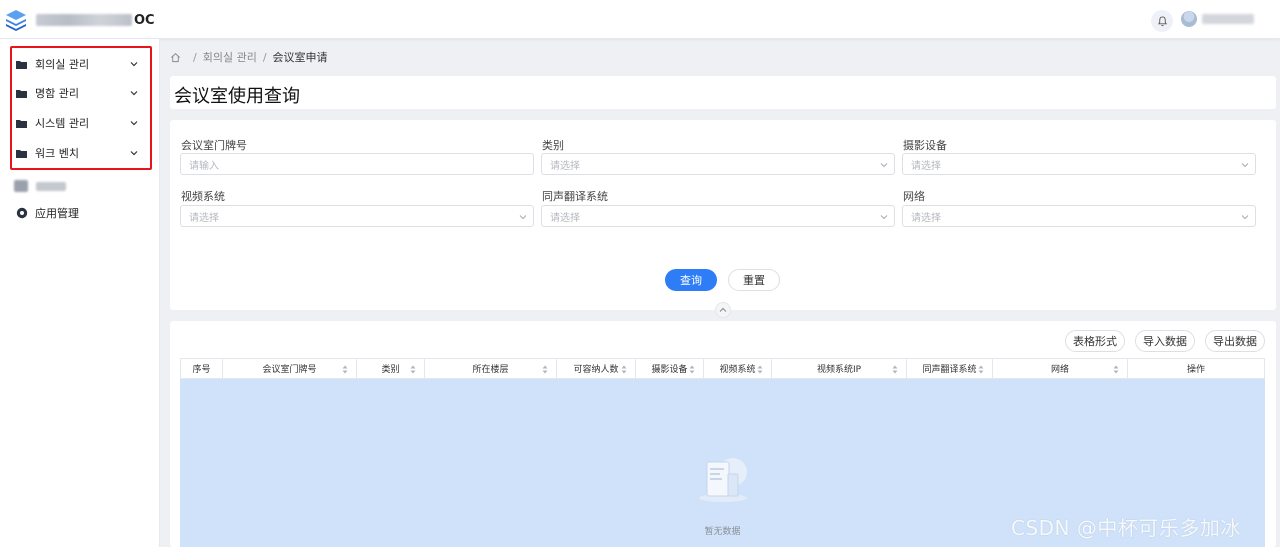 The width and height of the screenshot is (1280, 547). What do you see at coordinates (553, 145) in the screenshot?
I see `category-label: 类别` at bounding box center [553, 145].